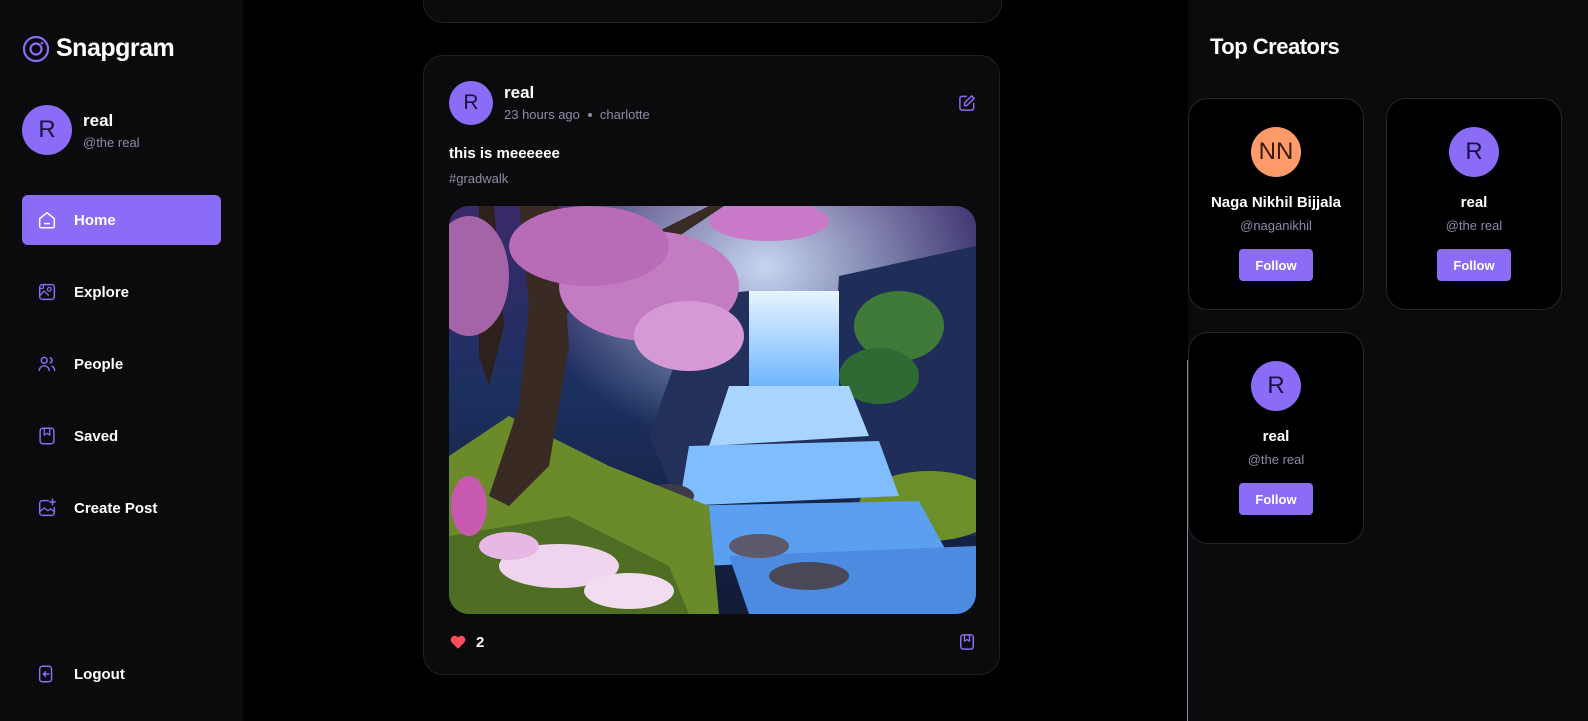 The width and height of the screenshot is (1588, 721). I want to click on nav-label-home: Home, so click(95, 220).